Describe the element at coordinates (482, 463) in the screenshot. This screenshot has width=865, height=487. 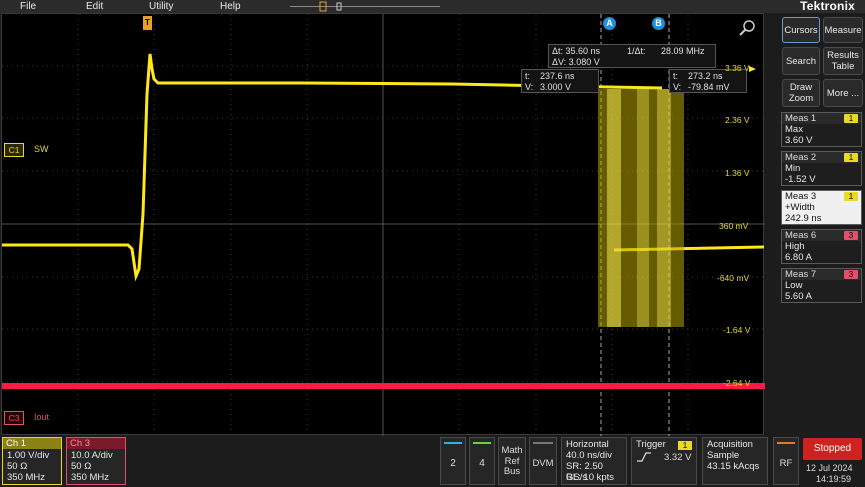
I see `ch4-label: 4` at that location.